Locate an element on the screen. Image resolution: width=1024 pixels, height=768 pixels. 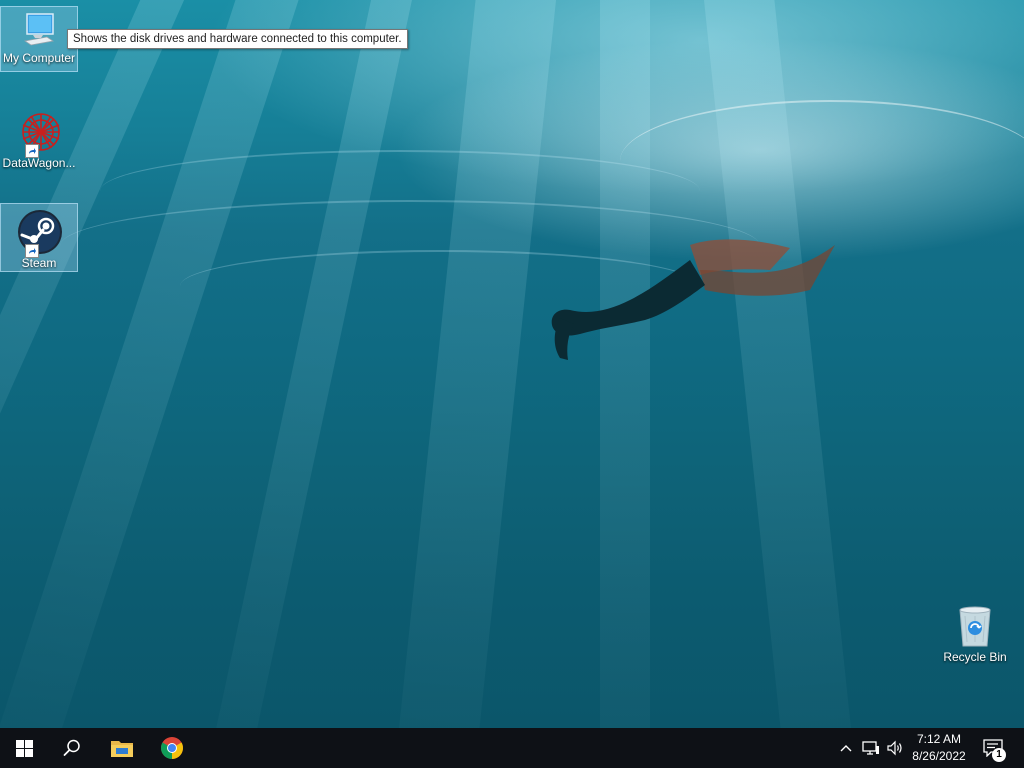
desktop-icon-steam: Steam is located at coordinates (39, 237).